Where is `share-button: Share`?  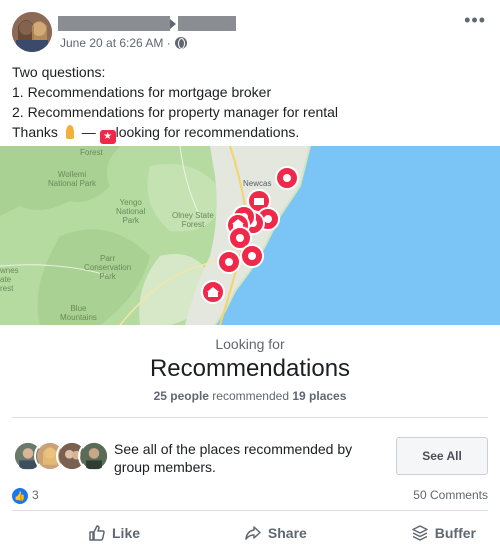
share-button: Share is located at coordinates (275, 533).